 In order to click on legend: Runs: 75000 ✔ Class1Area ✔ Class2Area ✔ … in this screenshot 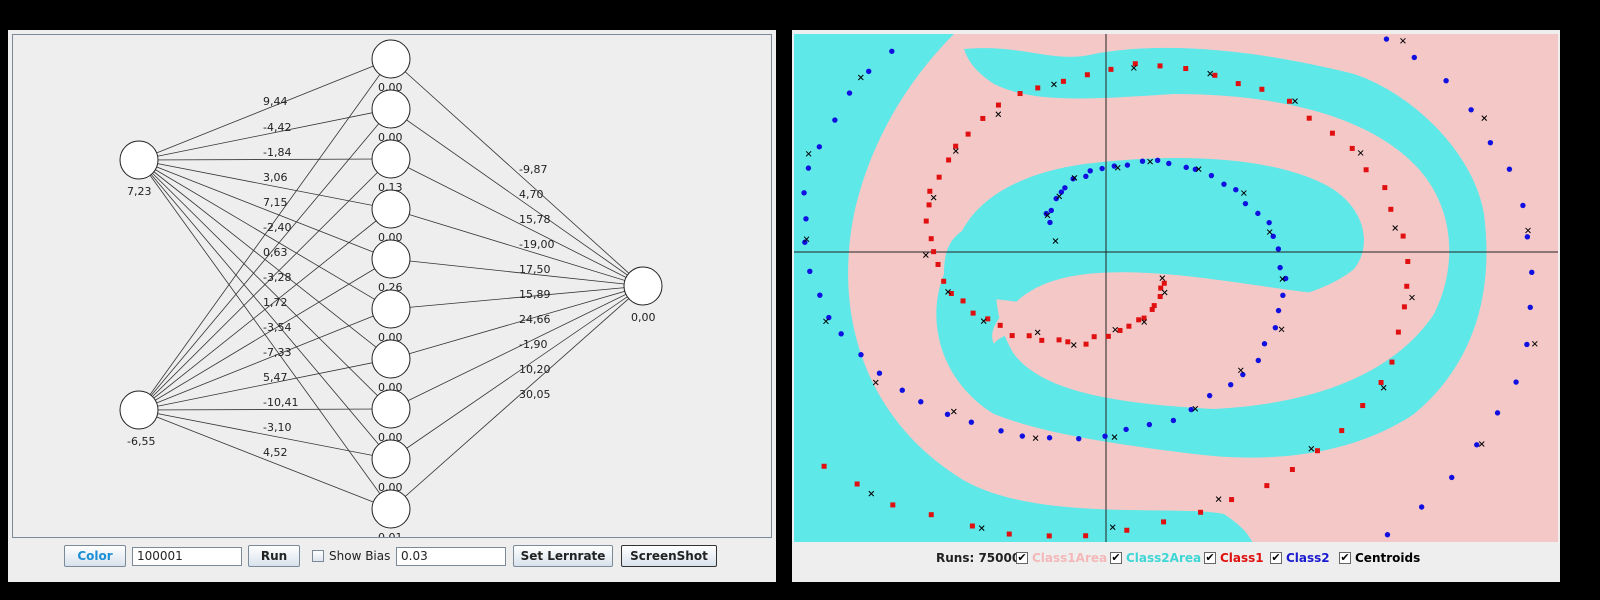, I will do `click(1176, 558)`.